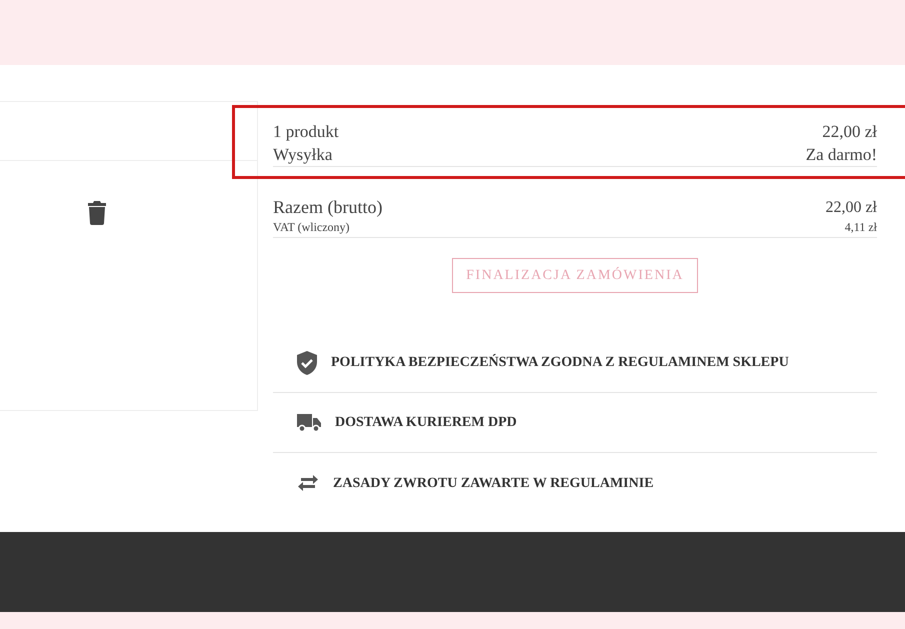 This screenshot has height=629, width=905. I want to click on summary-label: Wysyłka, so click(302, 155).